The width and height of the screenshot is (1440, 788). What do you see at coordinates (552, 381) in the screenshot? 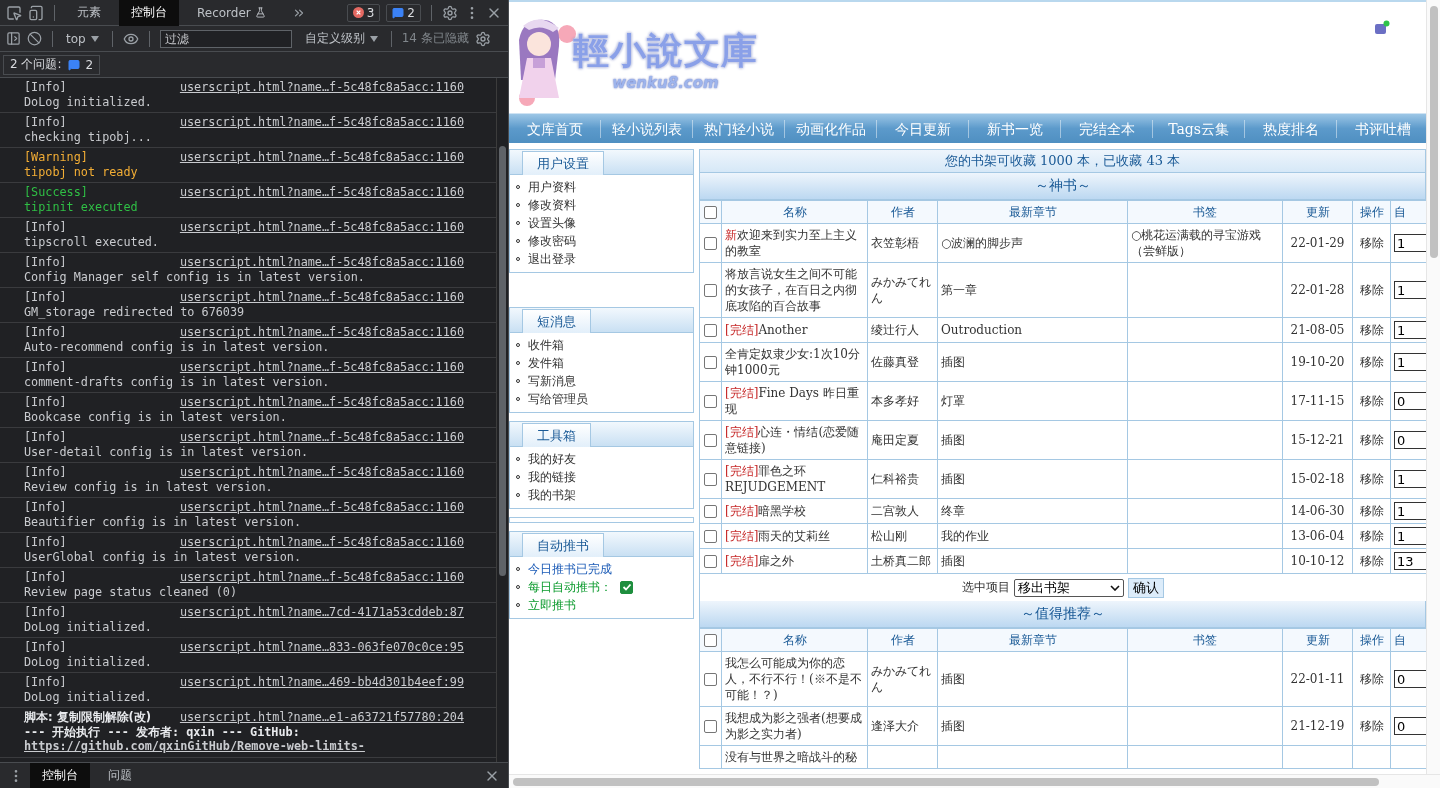
I see `sidebar-link: 写新消息` at bounding box center [552, 381].